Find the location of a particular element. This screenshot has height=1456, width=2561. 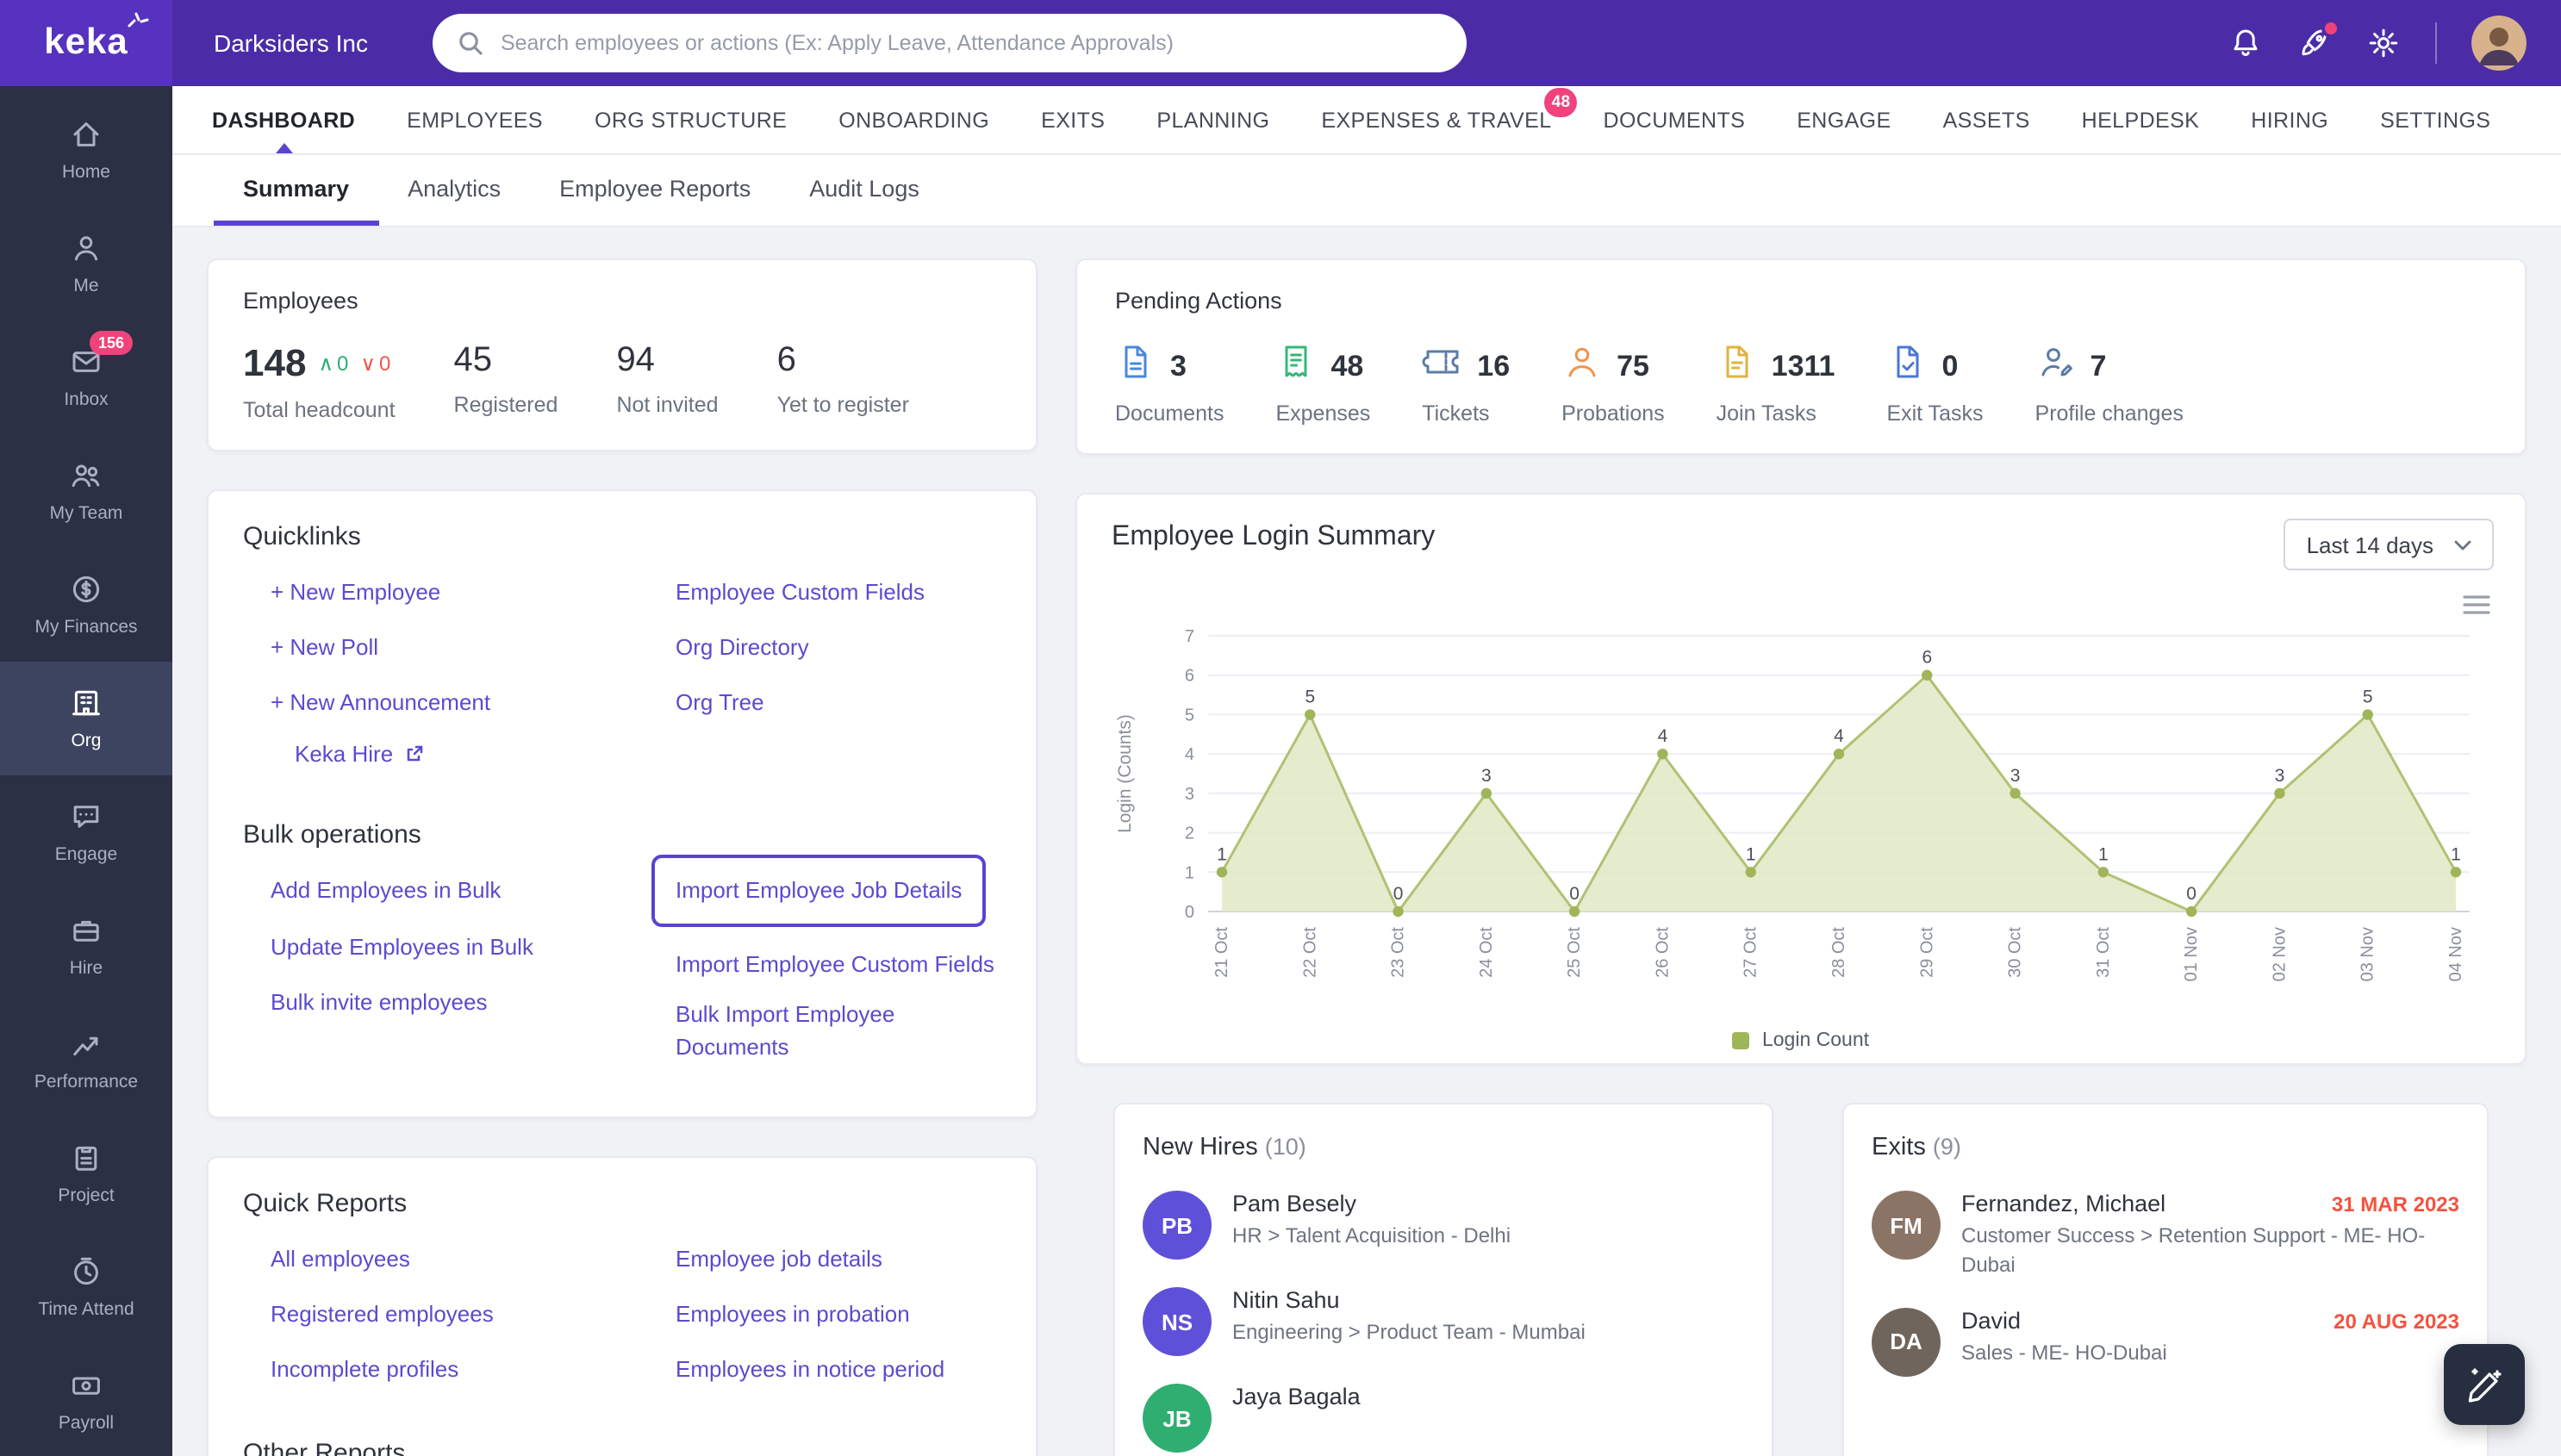

sidebar-item-my-finances: My Finances is located at coordinates (86, 605).